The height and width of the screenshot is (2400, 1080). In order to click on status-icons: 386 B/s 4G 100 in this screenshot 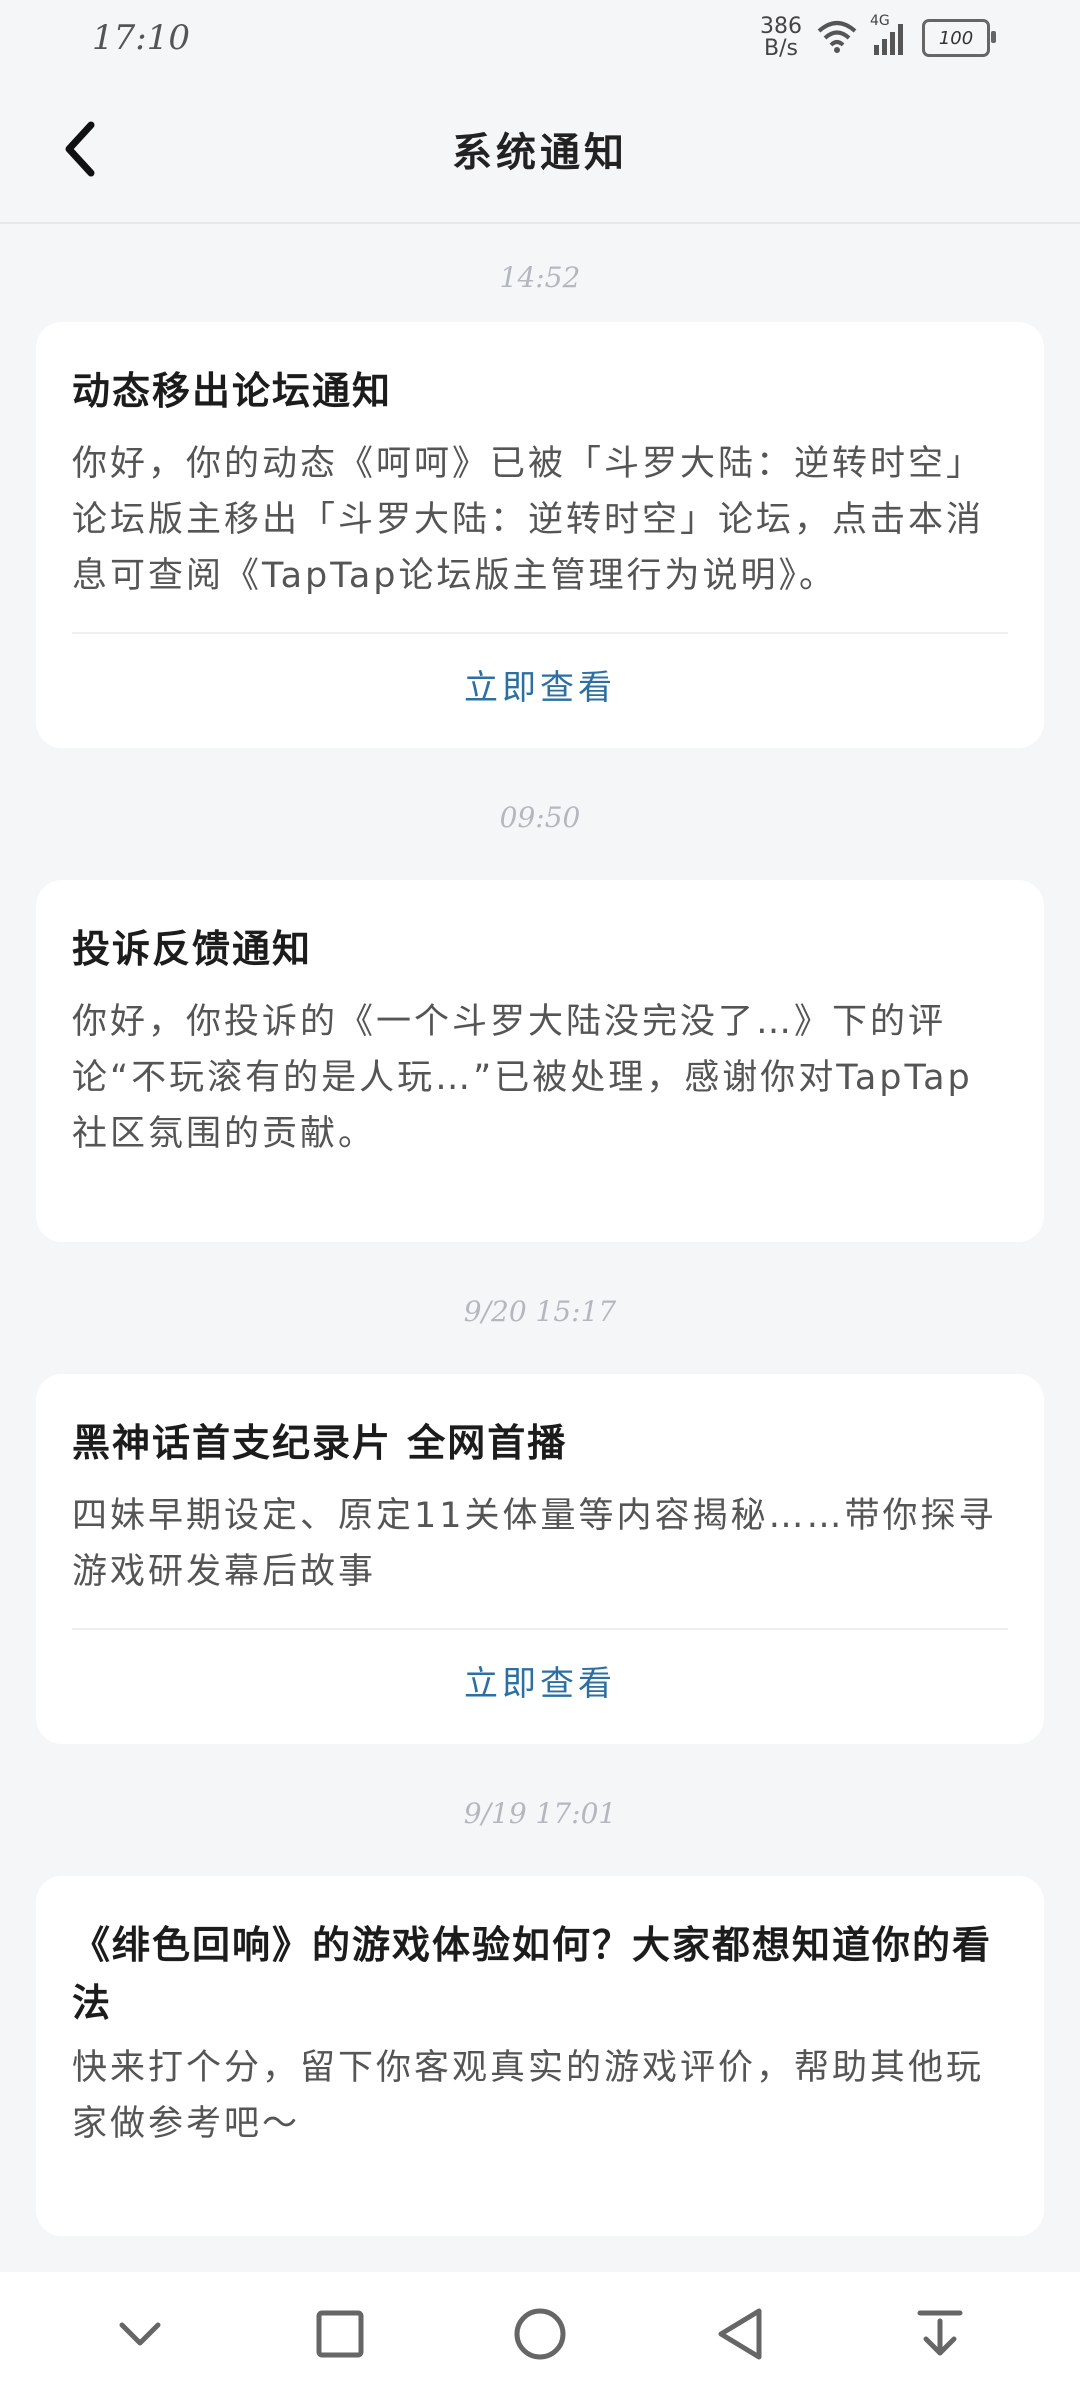, I will do `click(878, 37)`.